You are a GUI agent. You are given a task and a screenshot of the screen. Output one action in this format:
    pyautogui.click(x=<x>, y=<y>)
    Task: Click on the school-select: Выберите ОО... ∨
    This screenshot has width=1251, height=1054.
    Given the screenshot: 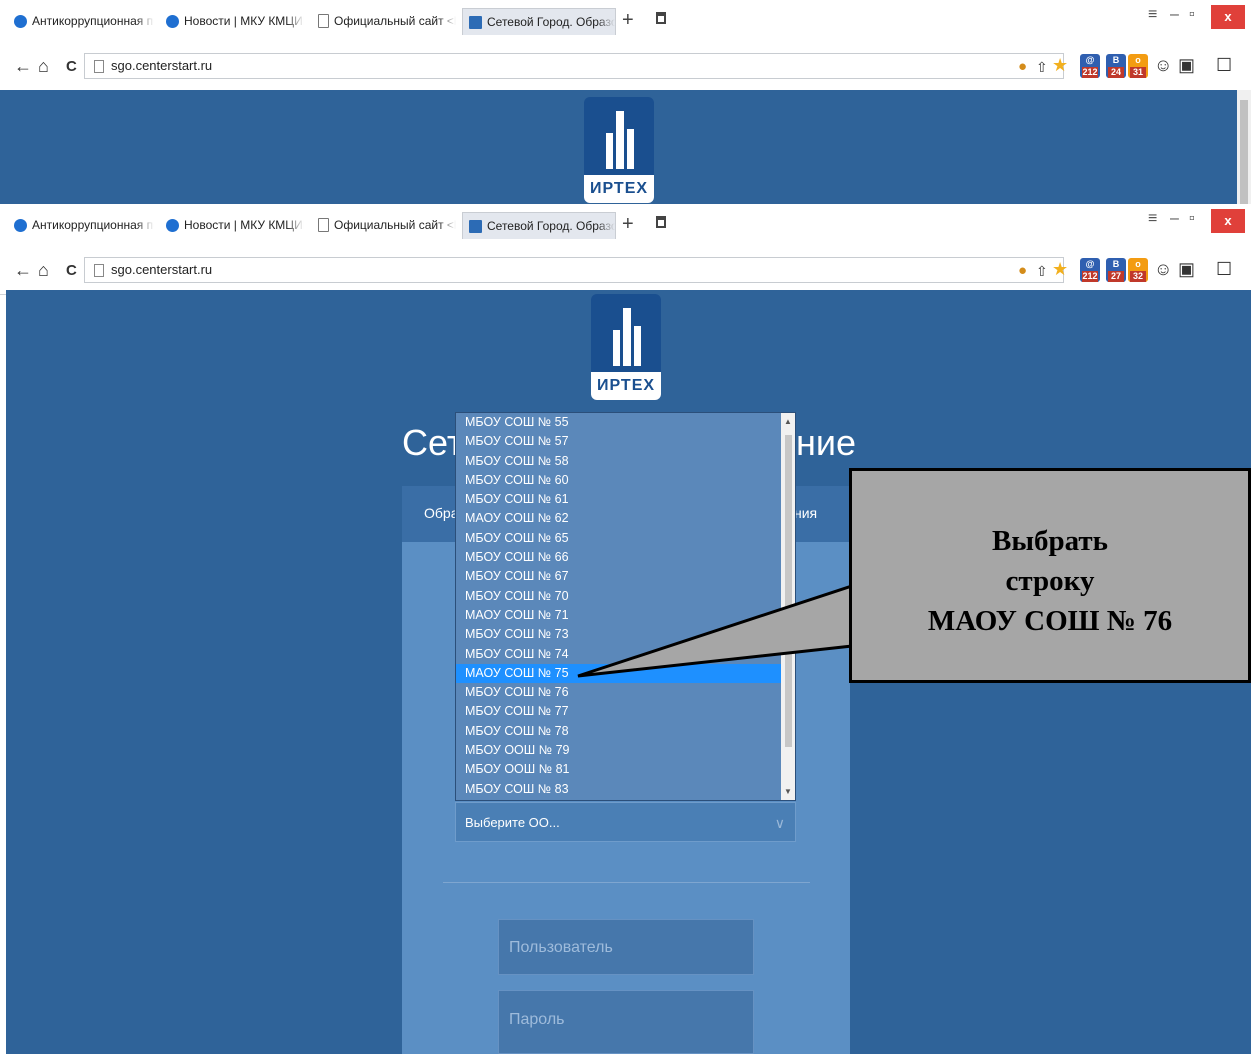 What is the action you would take?
    pyautogui.click(x=625, y=822)
    